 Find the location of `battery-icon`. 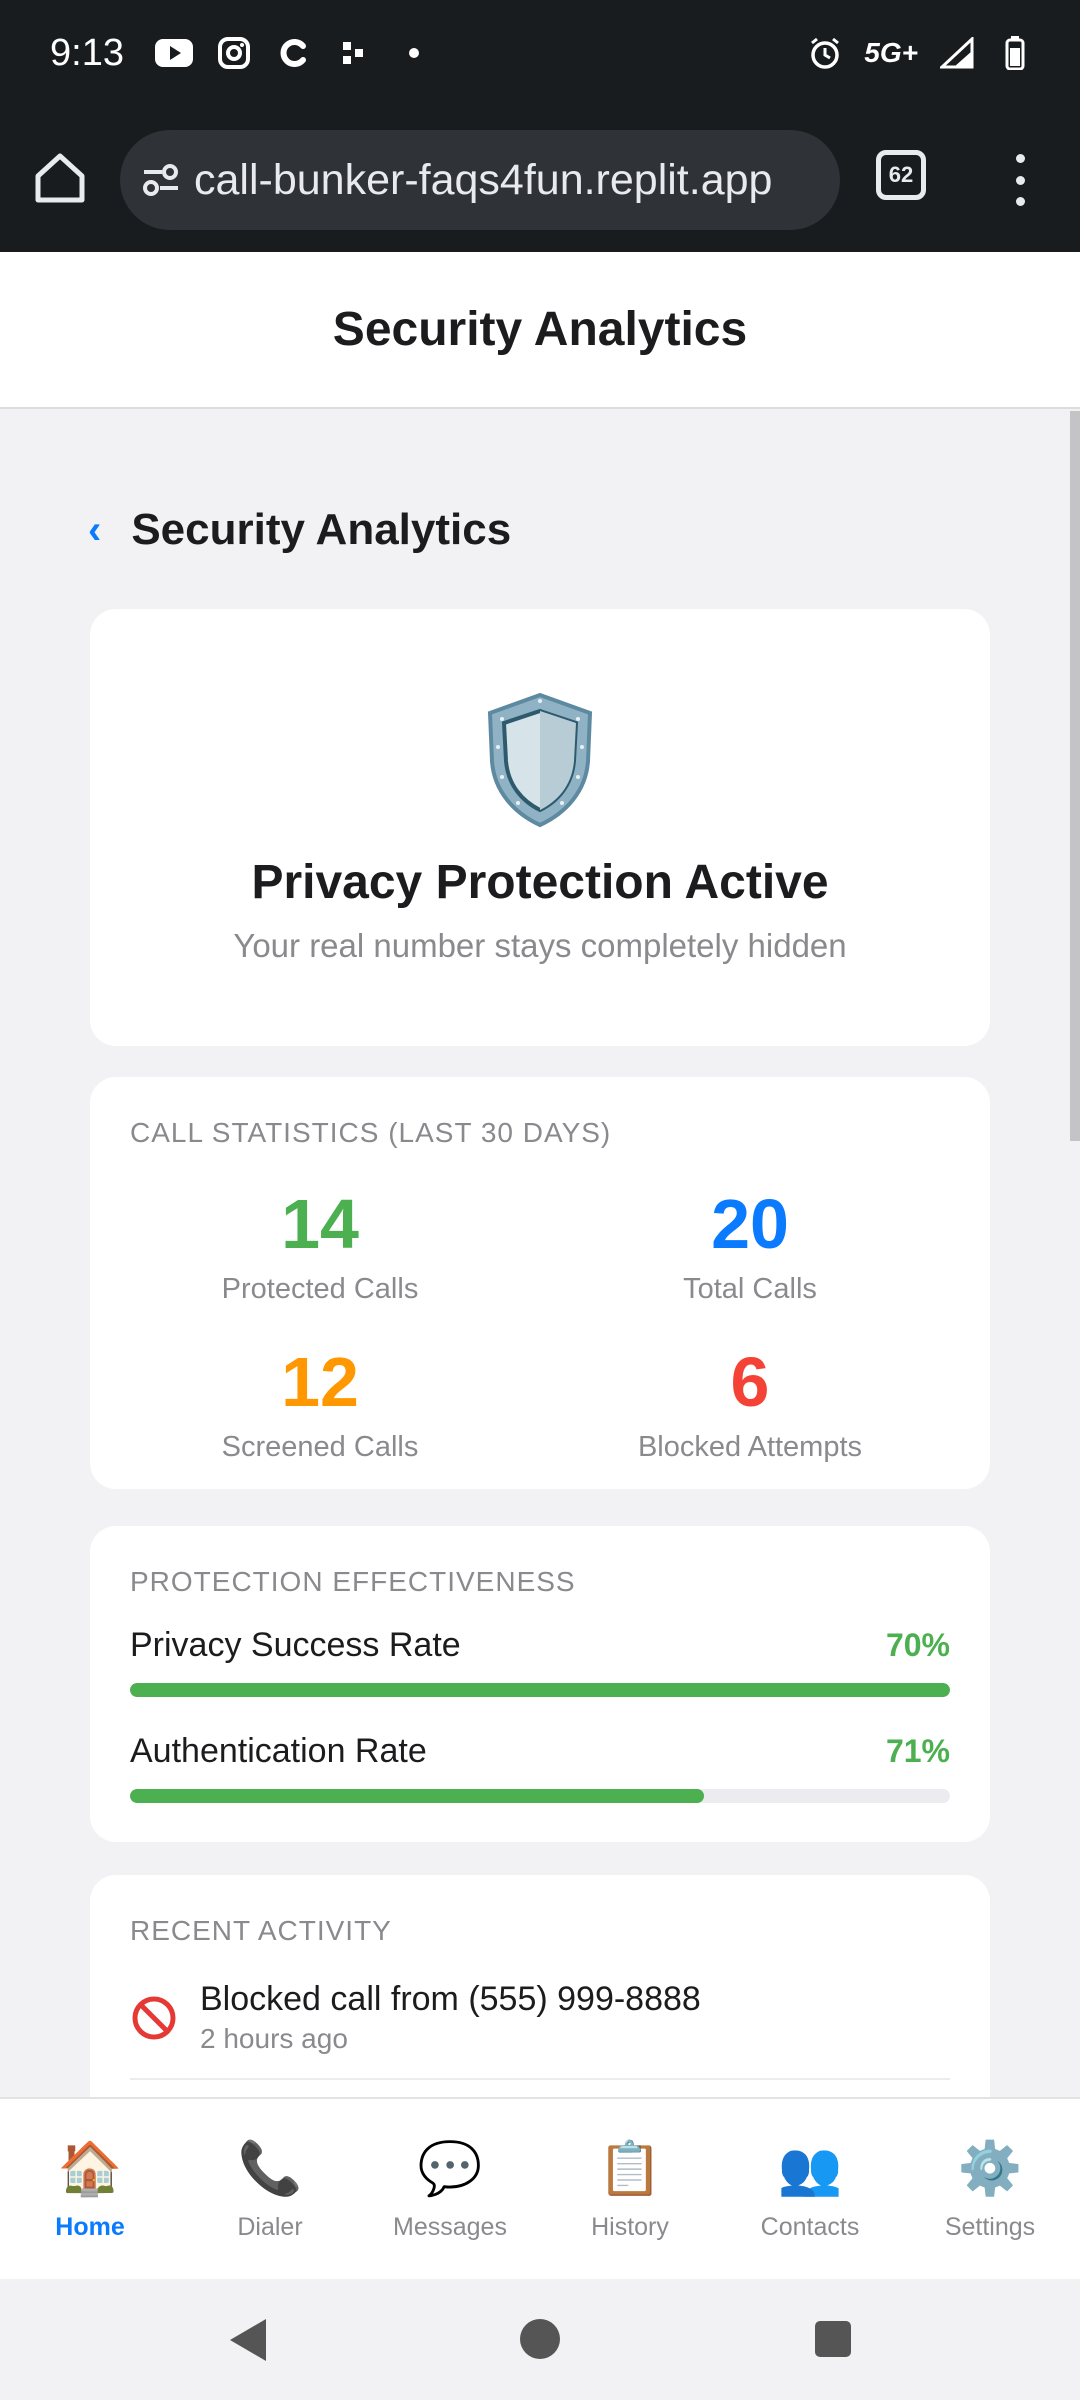

battery-icon is located at coordinates (1015, 53).